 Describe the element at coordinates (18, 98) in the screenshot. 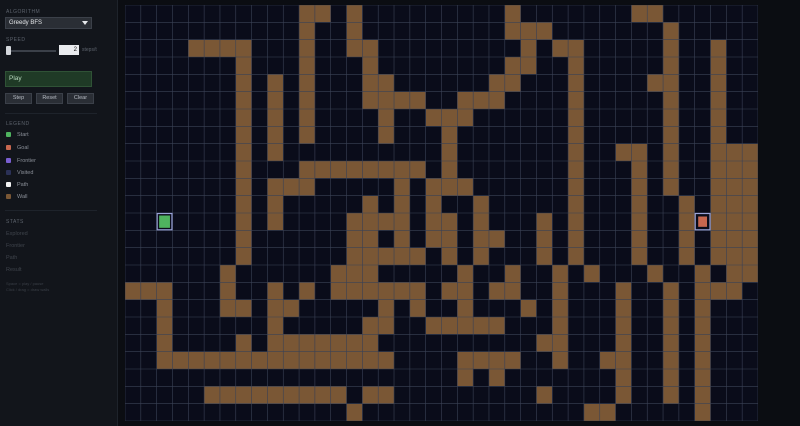

I see `step-button: Step` at that location.